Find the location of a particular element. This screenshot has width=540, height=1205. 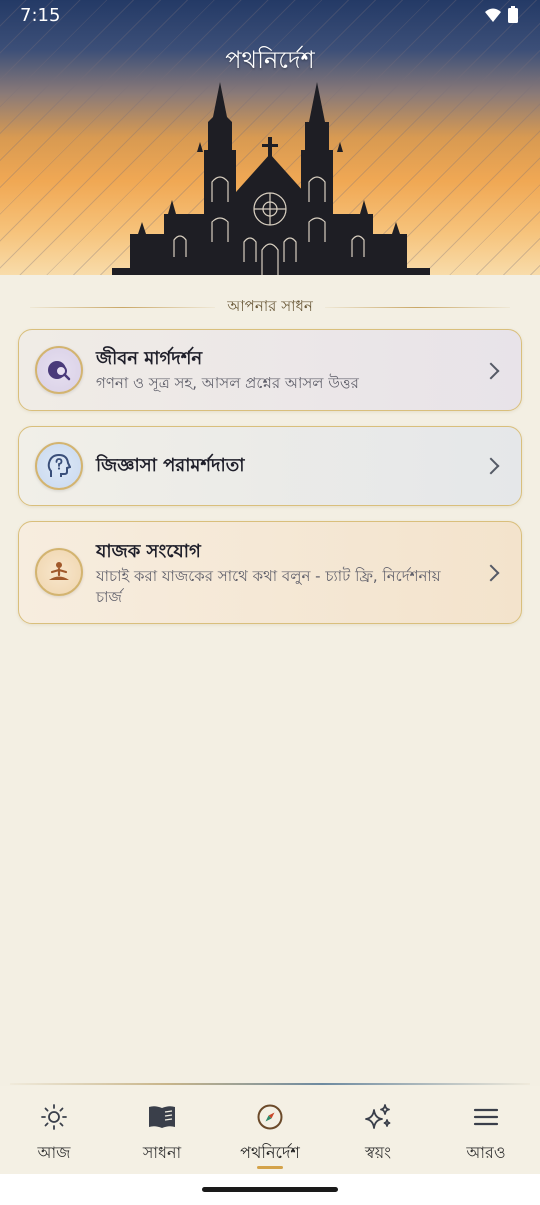

battery-icon is located at coordinates (513, 14).